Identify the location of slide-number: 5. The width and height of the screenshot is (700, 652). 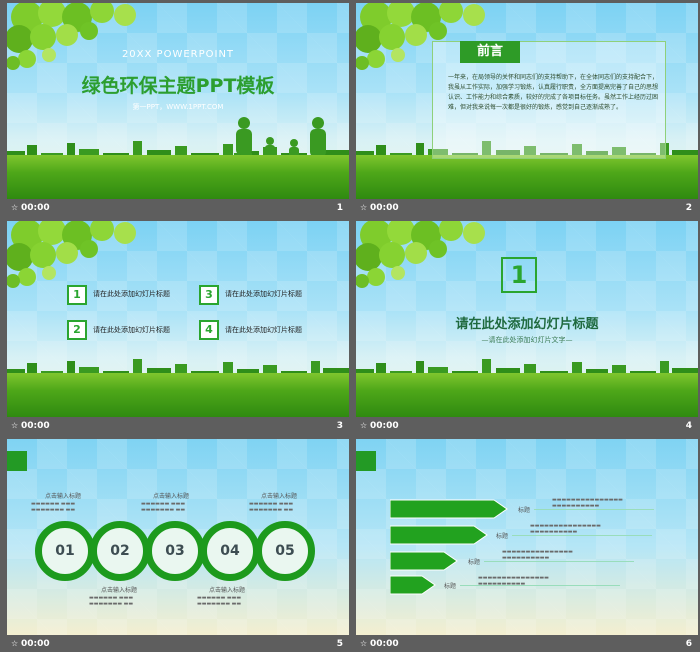
(339, 644).